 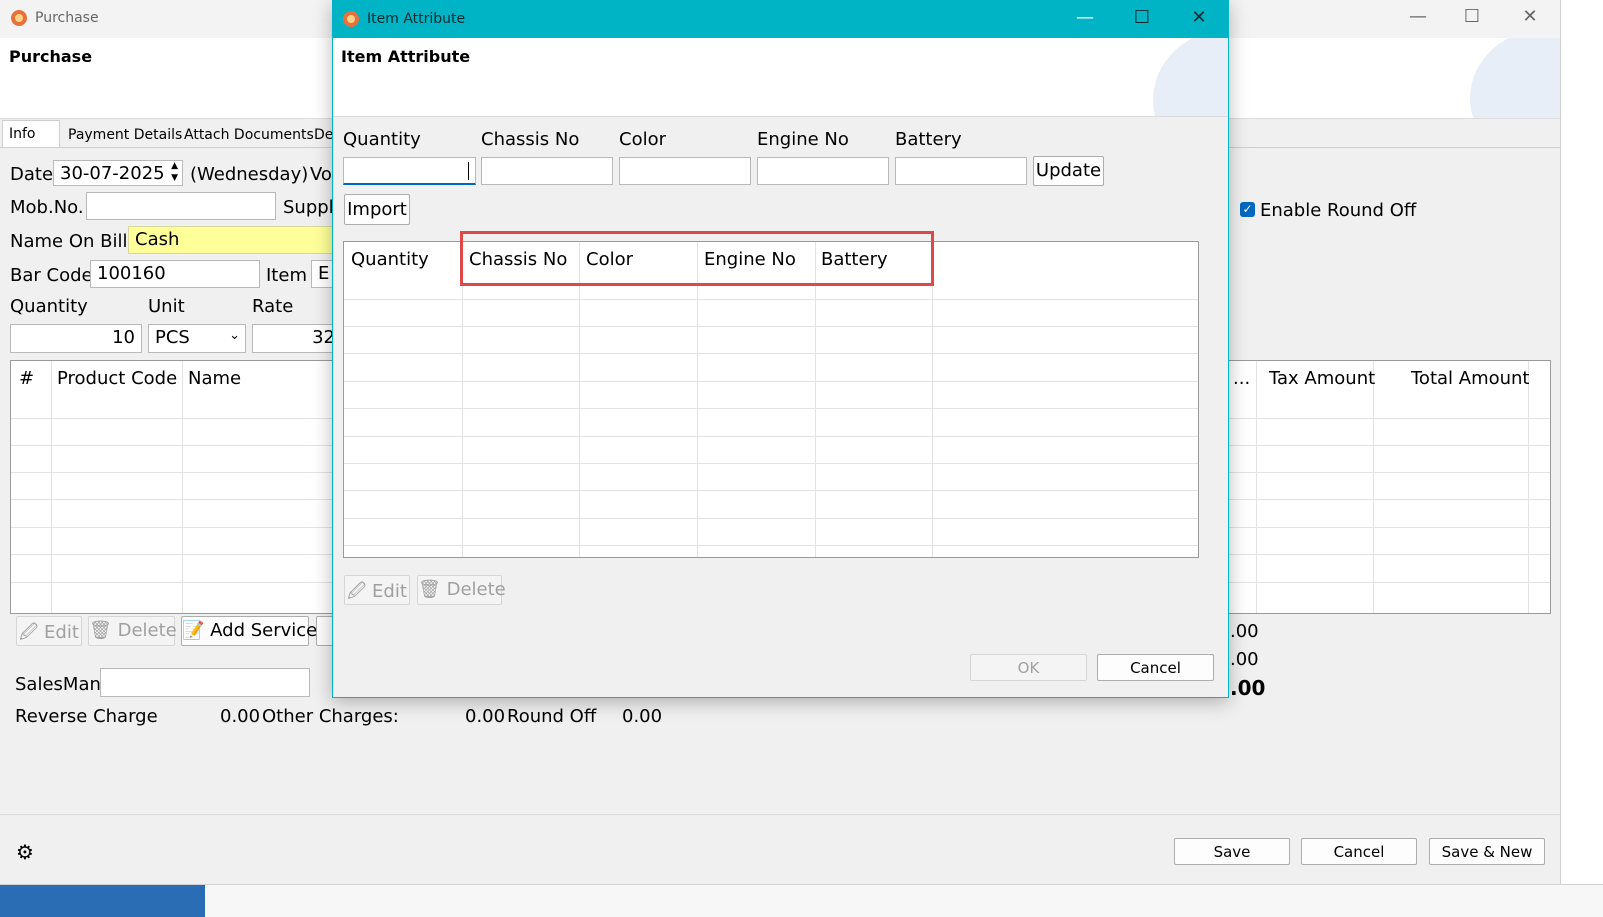 What do you see at coordinates (174, 166) in the screenshot?
I see `spin-up-icon: ▲` at bounding box center [174, 166].